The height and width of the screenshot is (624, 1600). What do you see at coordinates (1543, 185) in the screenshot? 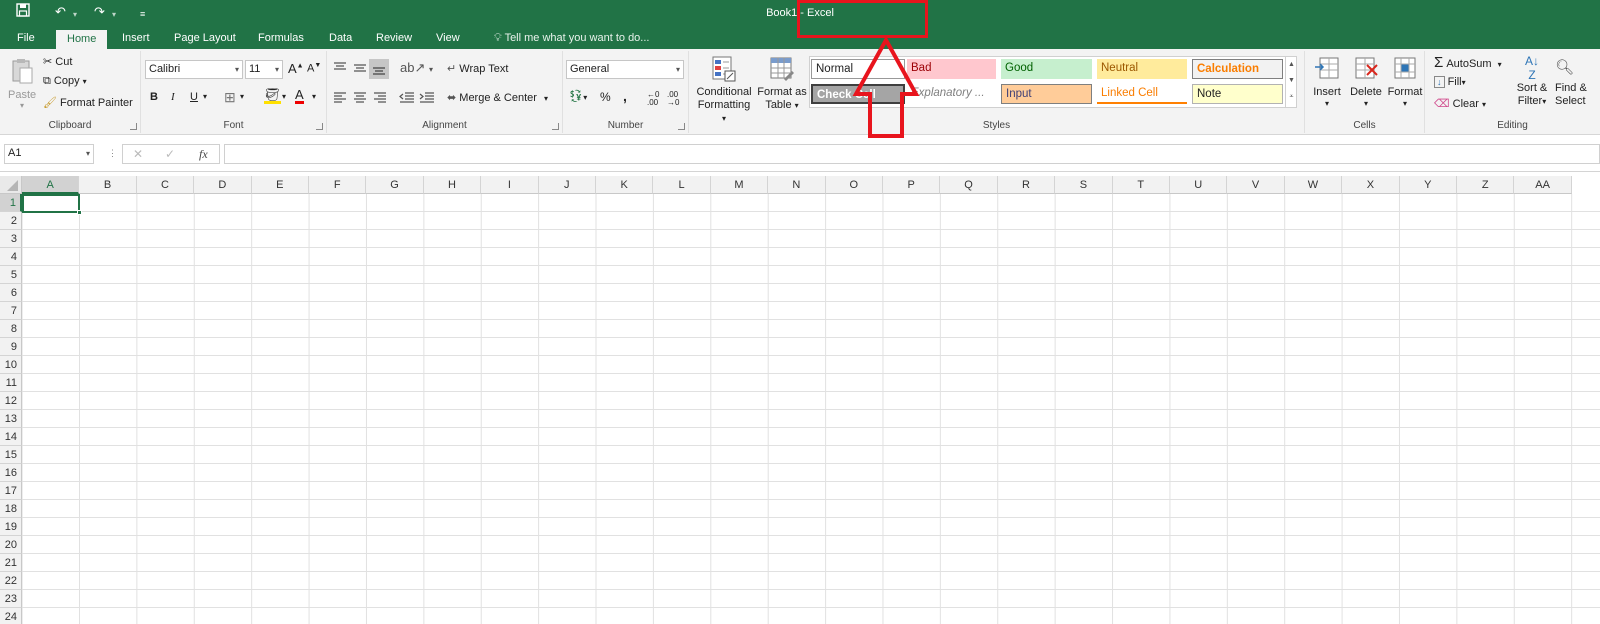
I see `column-header-aa: AA` at bounding box center [1543, 185].